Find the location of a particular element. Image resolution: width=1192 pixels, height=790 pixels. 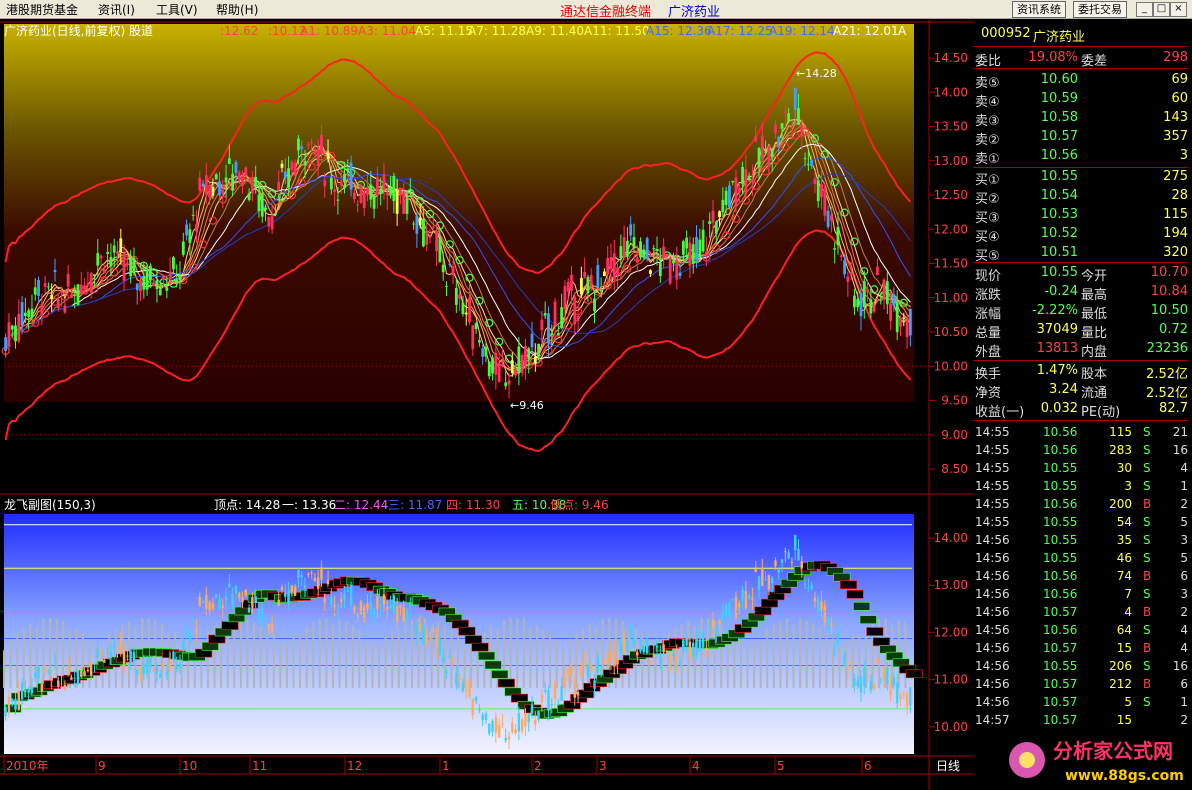

tick-price: 10.57 is located at coordinates (1060, 684).